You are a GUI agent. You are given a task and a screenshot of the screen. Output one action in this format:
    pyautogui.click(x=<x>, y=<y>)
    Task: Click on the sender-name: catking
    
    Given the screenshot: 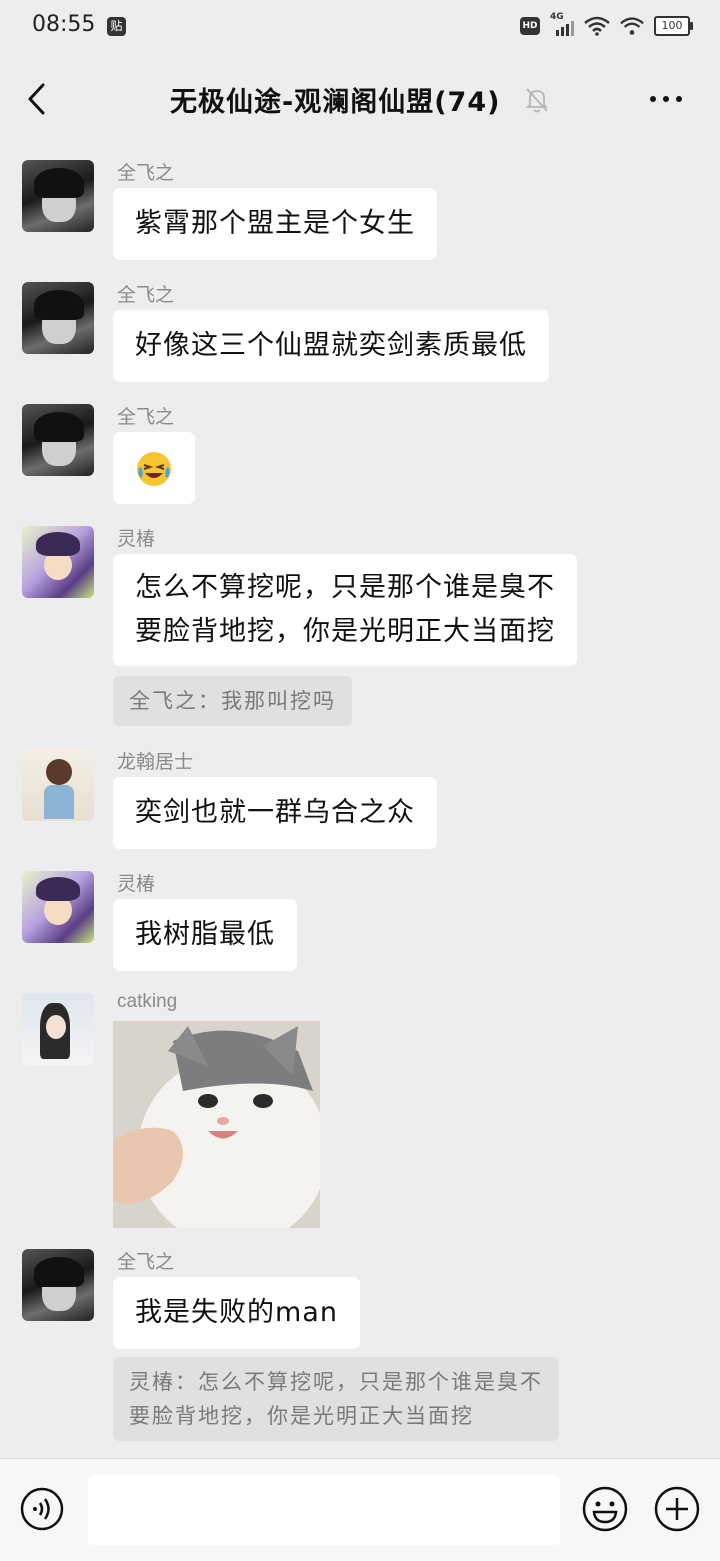 What is the action you would take?
    pyautogui.click(x=147, y=1001)
    